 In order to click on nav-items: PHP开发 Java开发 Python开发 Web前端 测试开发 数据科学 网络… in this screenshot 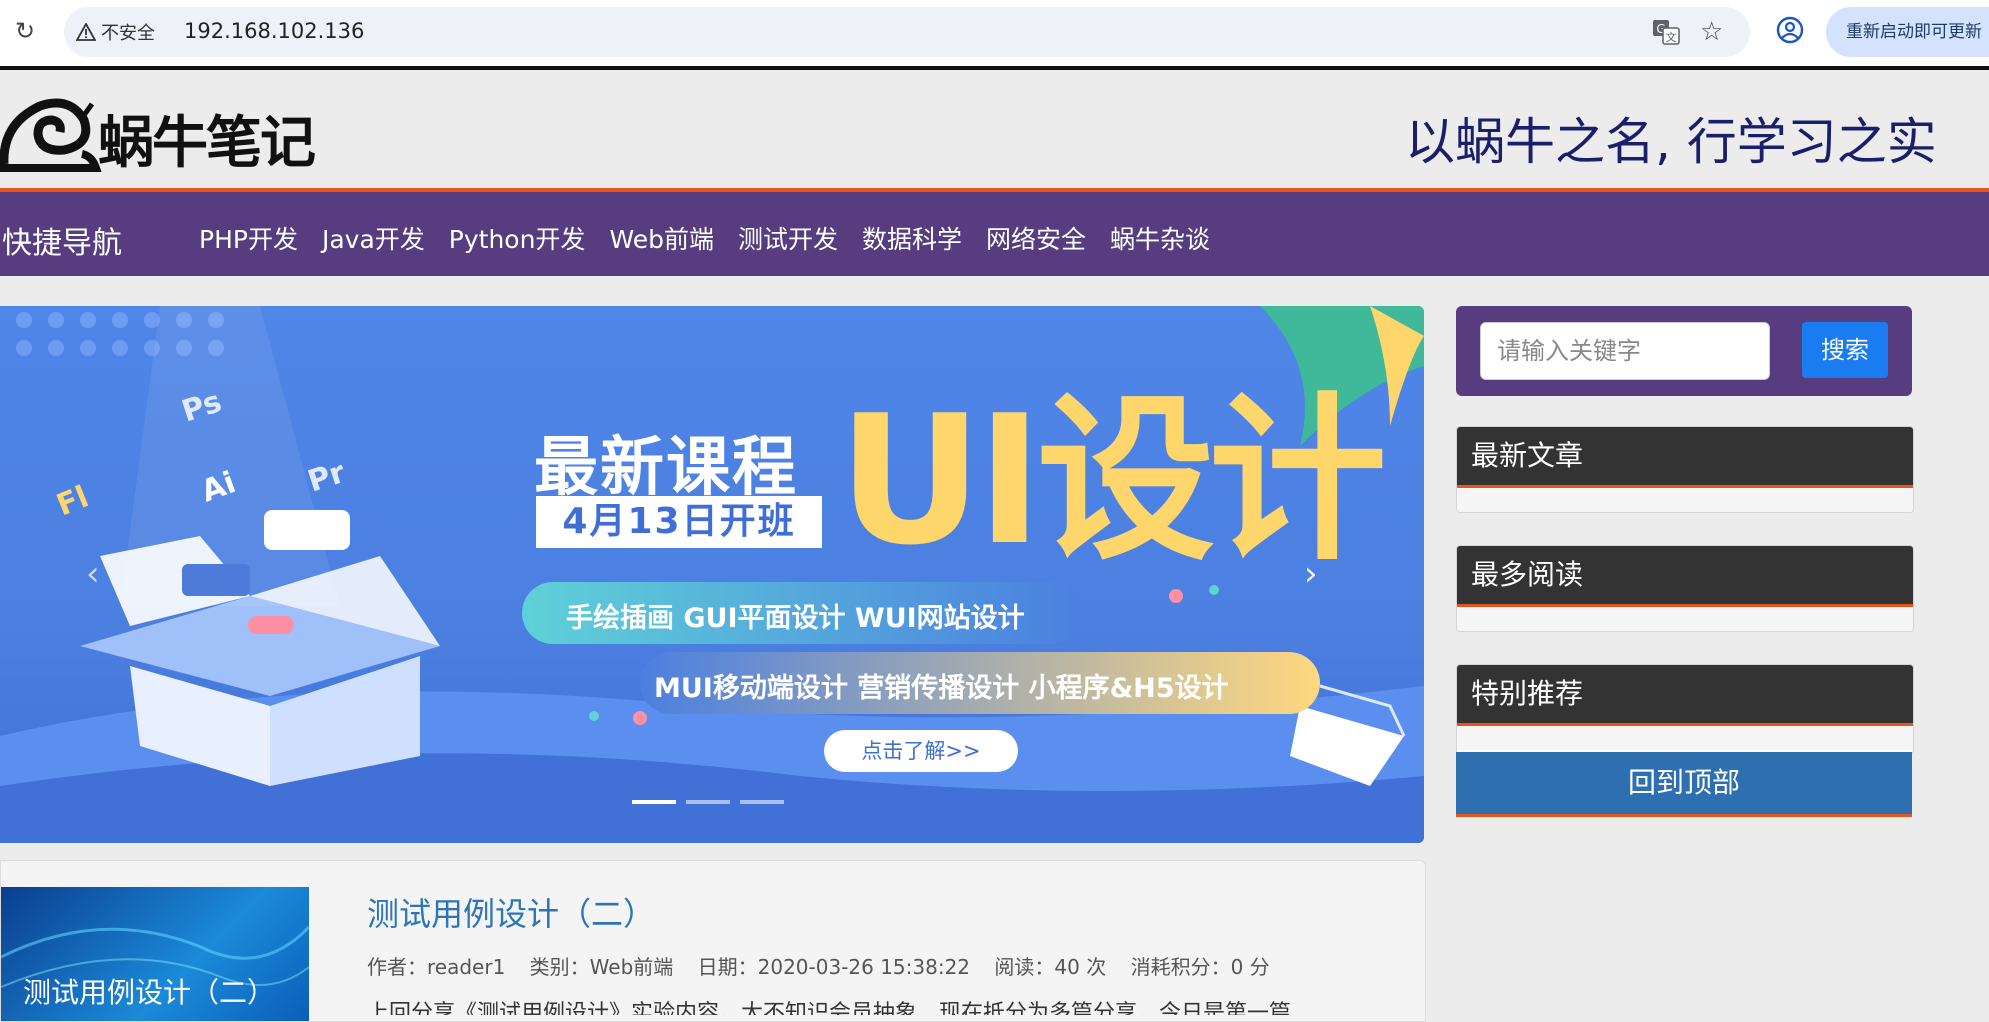, I will do `click(716, 238)`.